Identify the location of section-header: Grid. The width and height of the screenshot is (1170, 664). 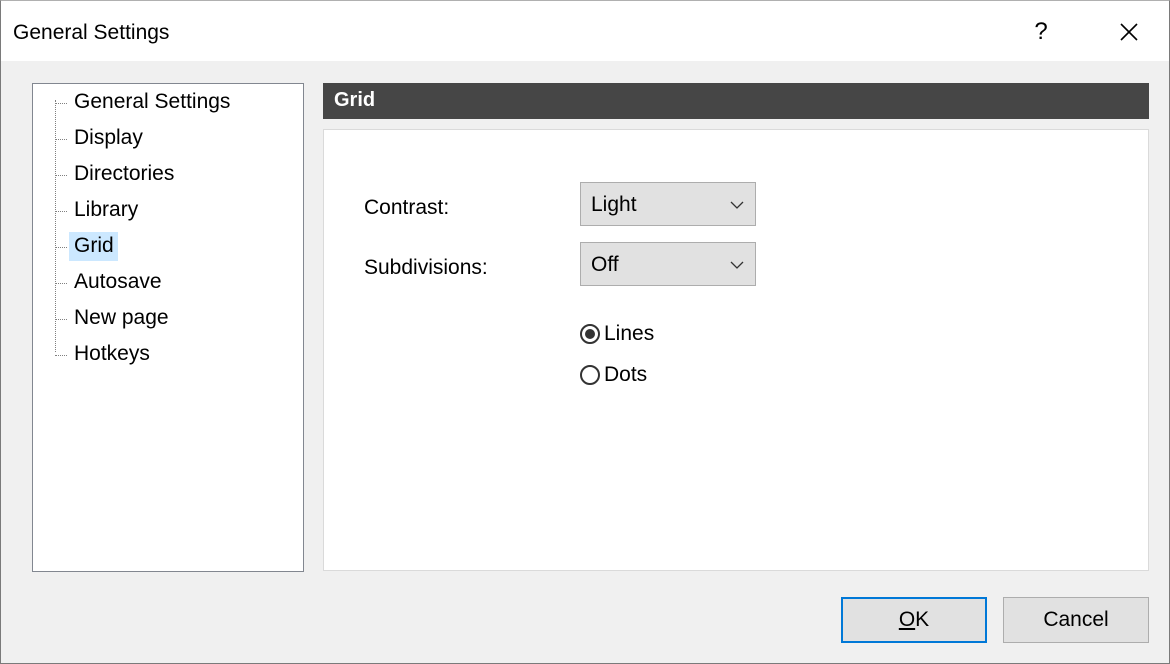
(736, 101).